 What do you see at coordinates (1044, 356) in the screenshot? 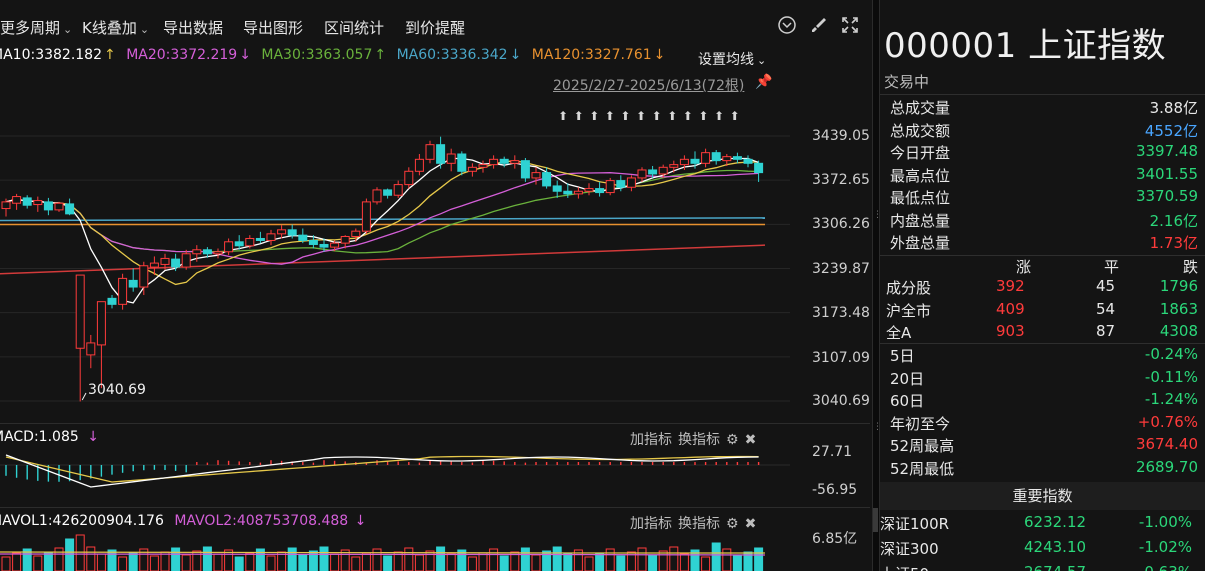
I see `perf-row: 5日 -0.24%` at bounding box center [1044, 356].